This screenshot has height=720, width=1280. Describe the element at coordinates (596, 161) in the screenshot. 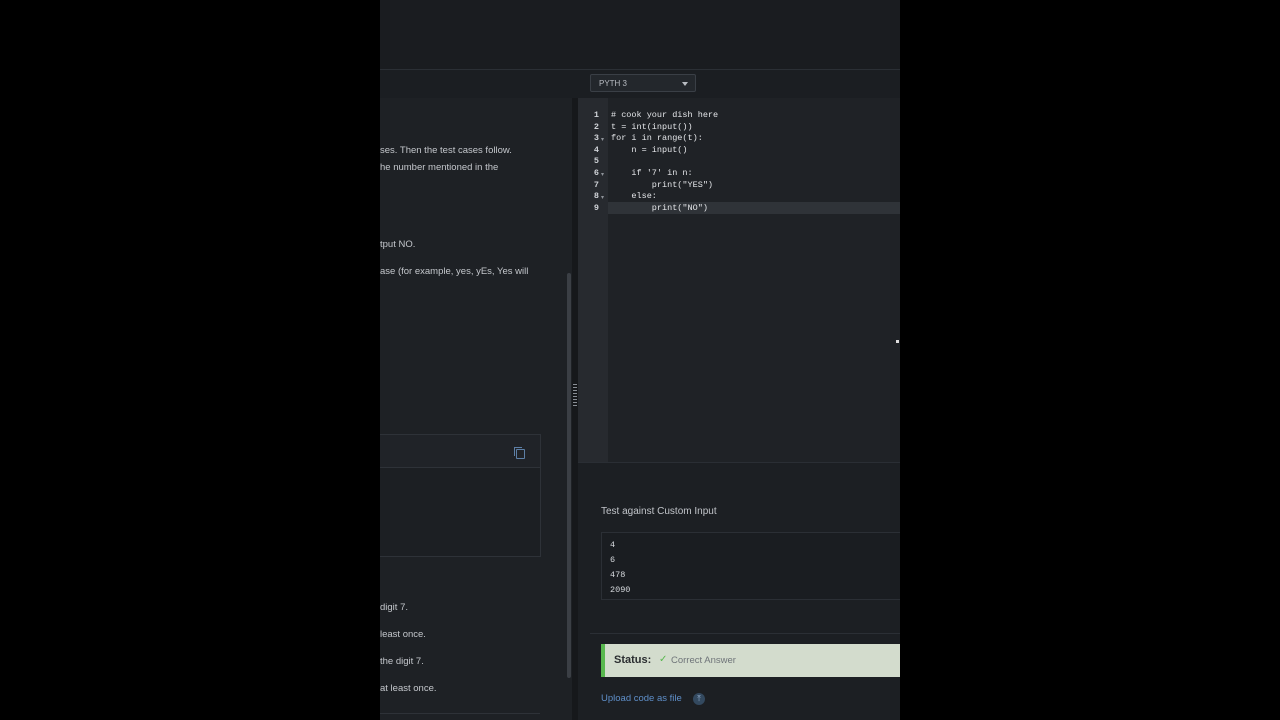

I see `line-number: 5` at that location.